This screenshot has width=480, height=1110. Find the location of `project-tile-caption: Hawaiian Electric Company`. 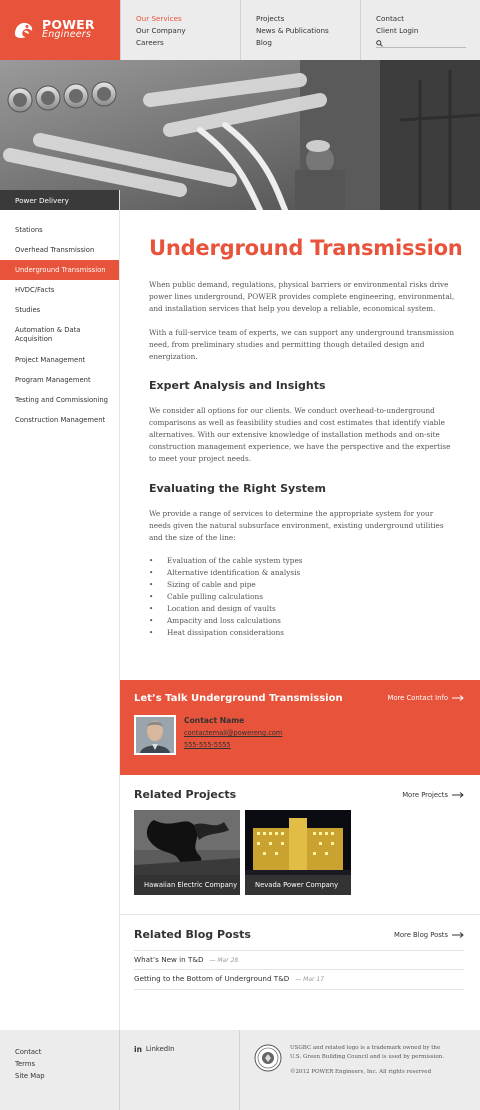

project-tile-caption: Hawaiian Electric Company is located at coordinates (187, 885).